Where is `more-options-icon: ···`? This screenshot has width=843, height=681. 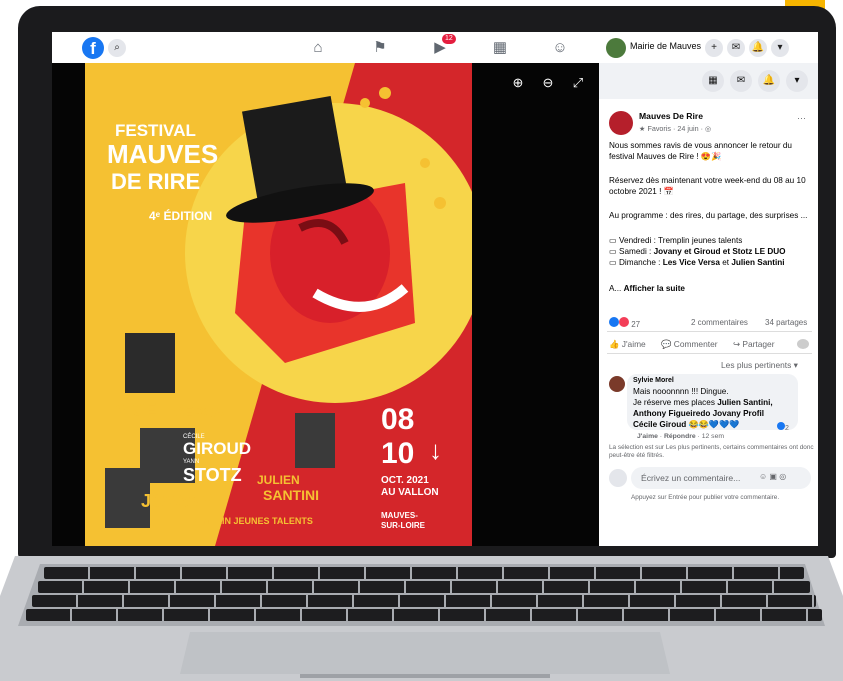
more-options-icon: ··· is located at coordinates (801, 118).